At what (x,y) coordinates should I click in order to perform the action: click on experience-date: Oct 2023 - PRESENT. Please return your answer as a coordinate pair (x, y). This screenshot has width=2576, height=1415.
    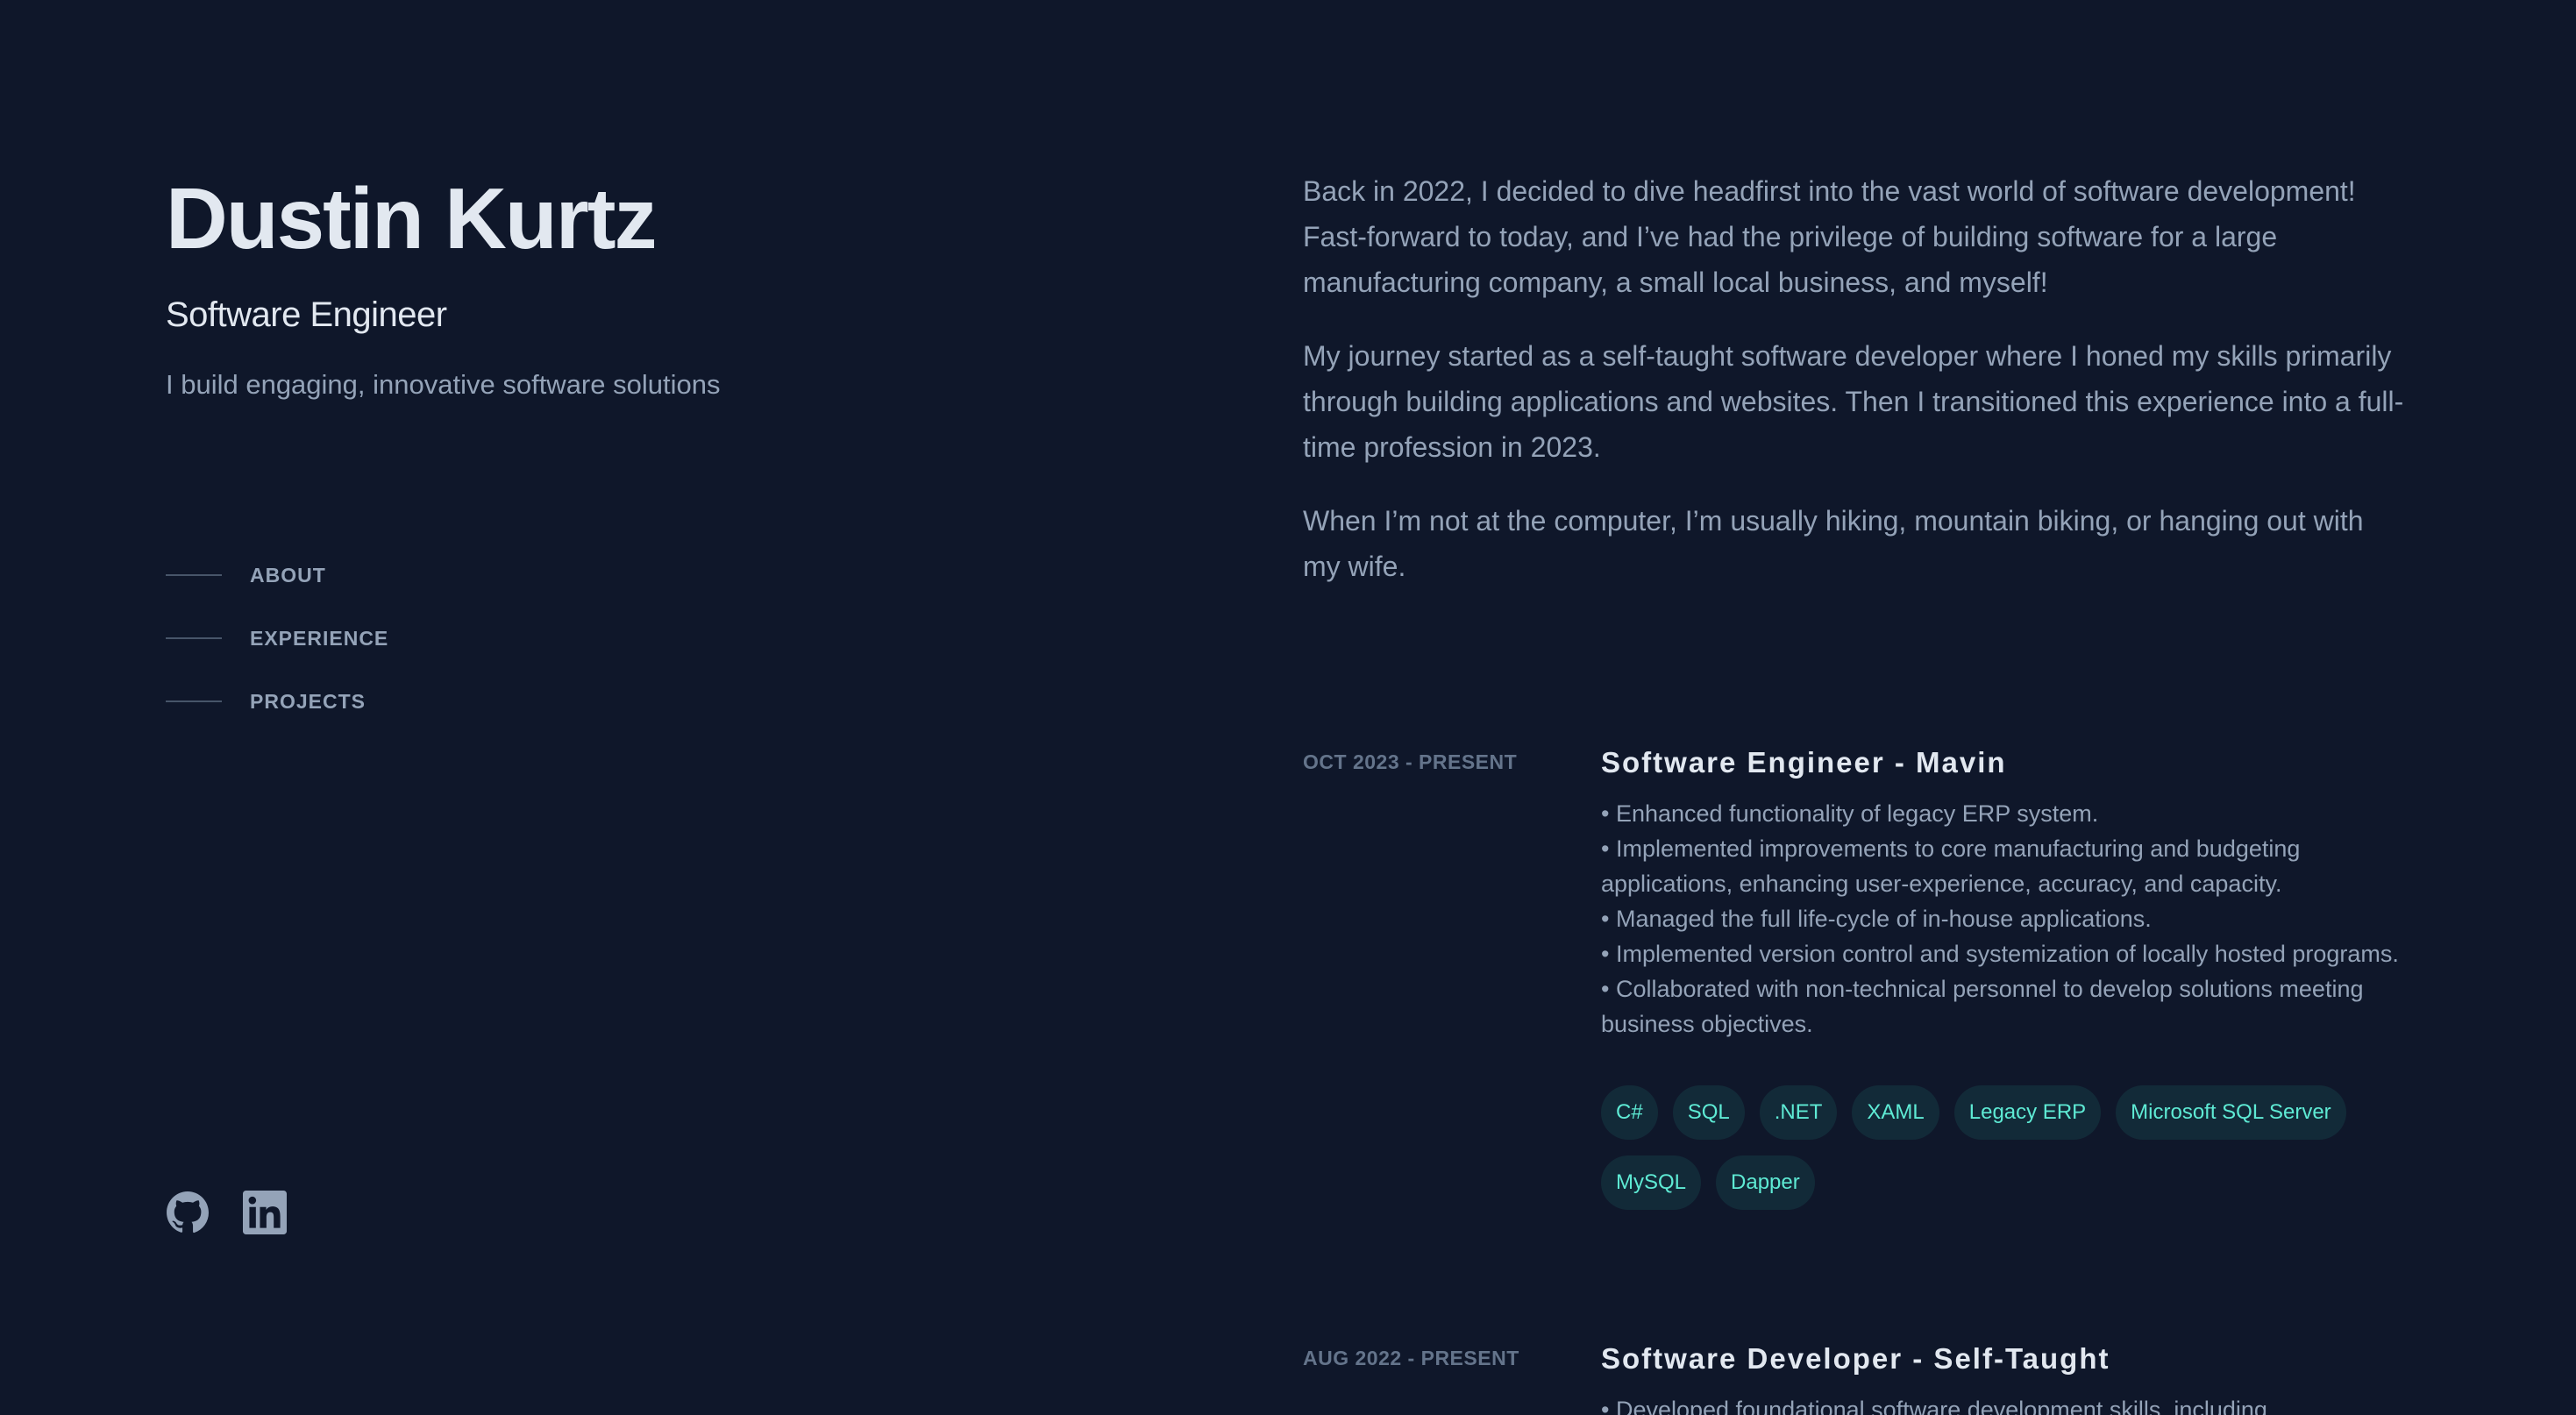
    Looking at the image, I should click on (1410, 761).